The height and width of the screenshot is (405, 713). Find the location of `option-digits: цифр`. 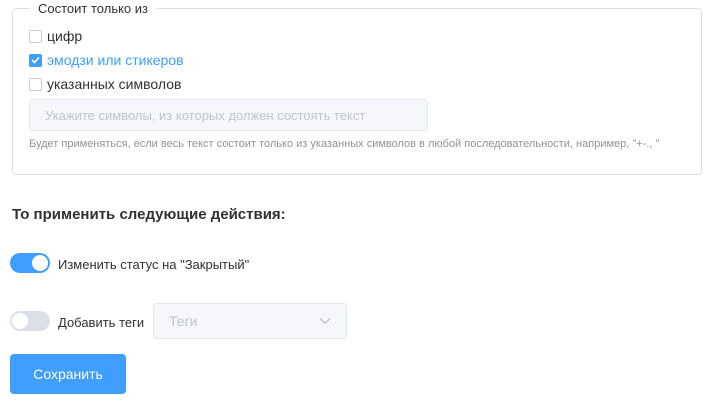

option-digits: цифр is located at coordinates (55, 36).